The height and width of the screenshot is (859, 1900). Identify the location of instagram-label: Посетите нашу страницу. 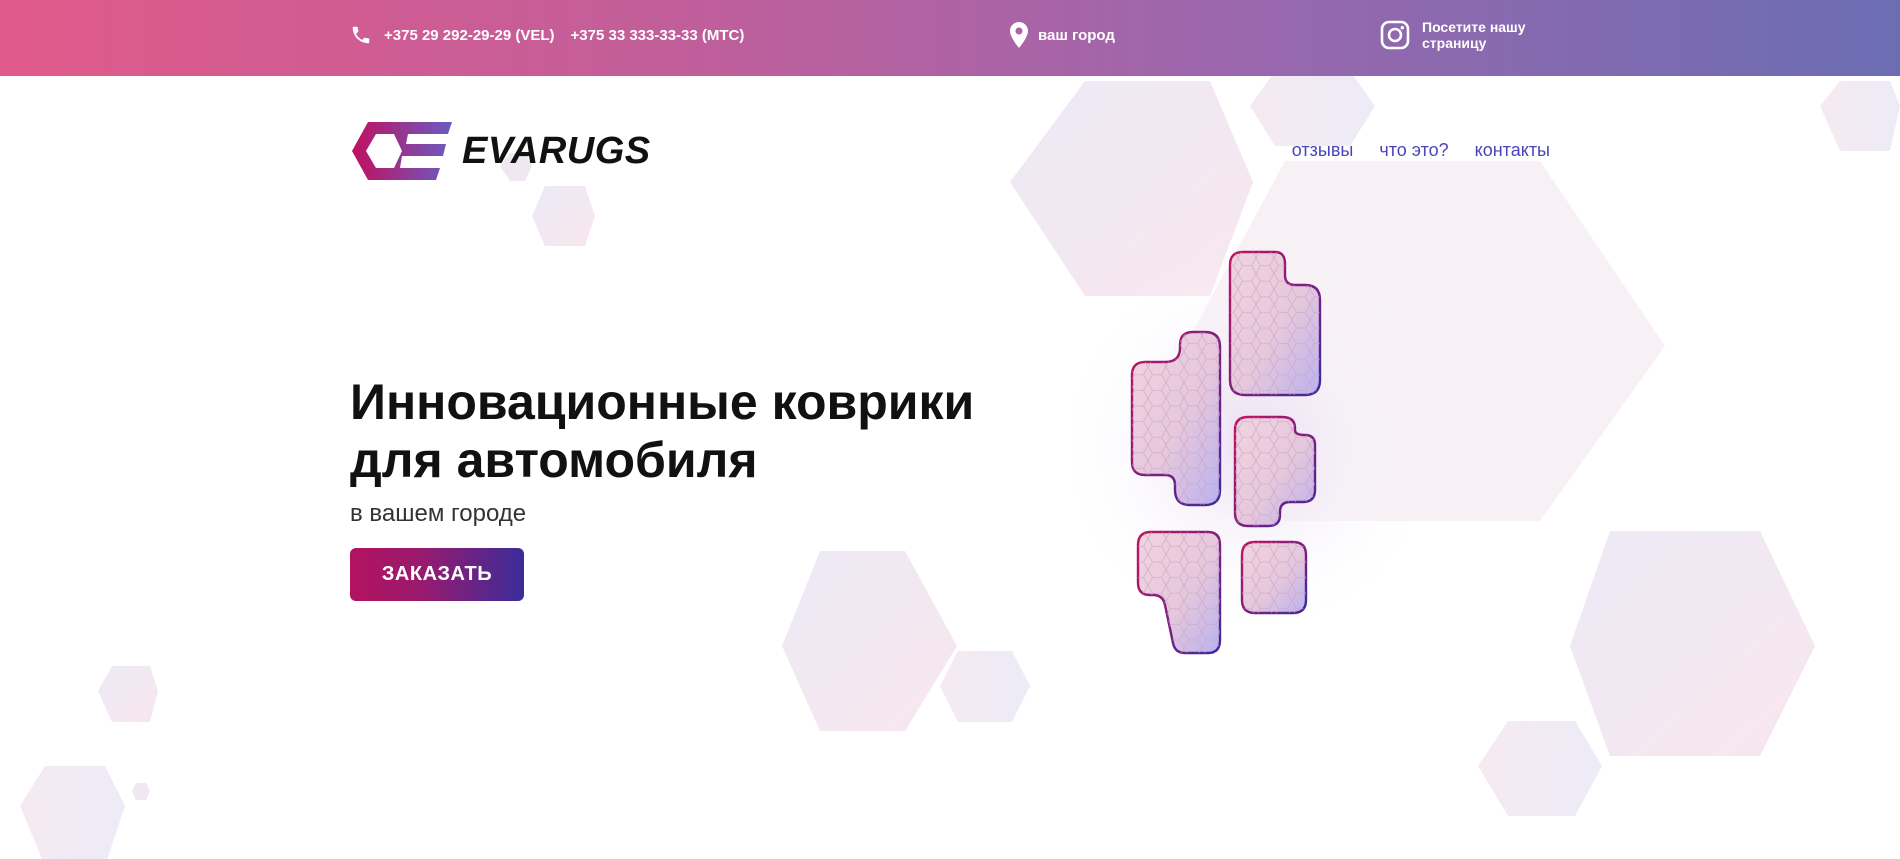
(1474, 35).